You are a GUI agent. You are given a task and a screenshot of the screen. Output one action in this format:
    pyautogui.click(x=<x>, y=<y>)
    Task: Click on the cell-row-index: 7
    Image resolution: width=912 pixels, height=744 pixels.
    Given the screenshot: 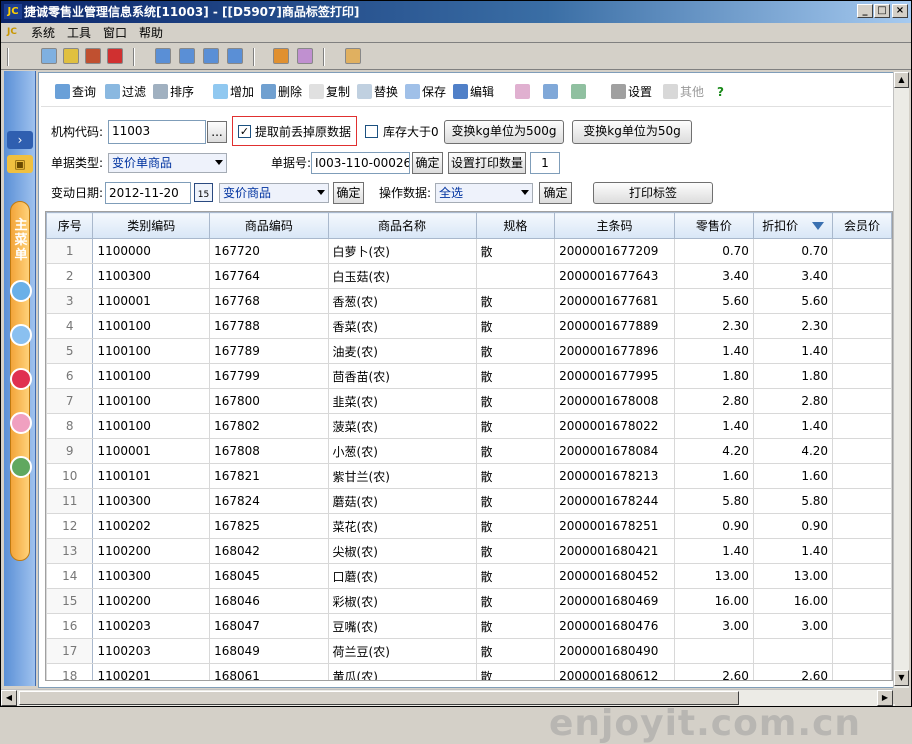 What is the action you would take?
    pyautogui.click(x=70, y=401)
    